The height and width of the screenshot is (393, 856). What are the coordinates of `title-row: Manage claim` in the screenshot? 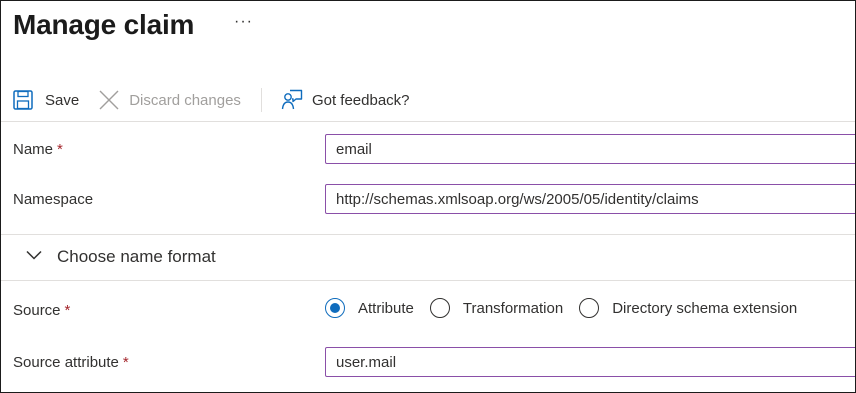 It's located at (103, 25).